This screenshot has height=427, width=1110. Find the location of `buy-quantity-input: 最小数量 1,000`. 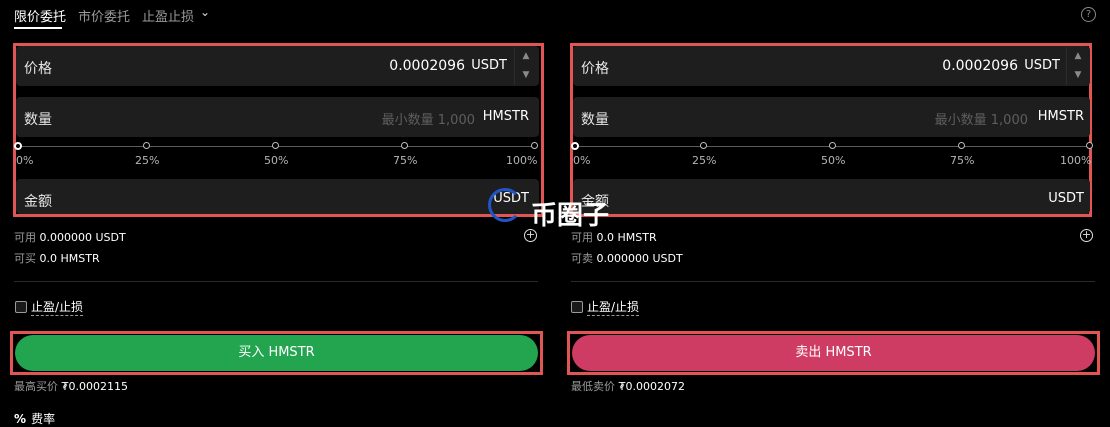

buy-quantity-input: 最小数量 1,000 is located at coordinates (428, 118).